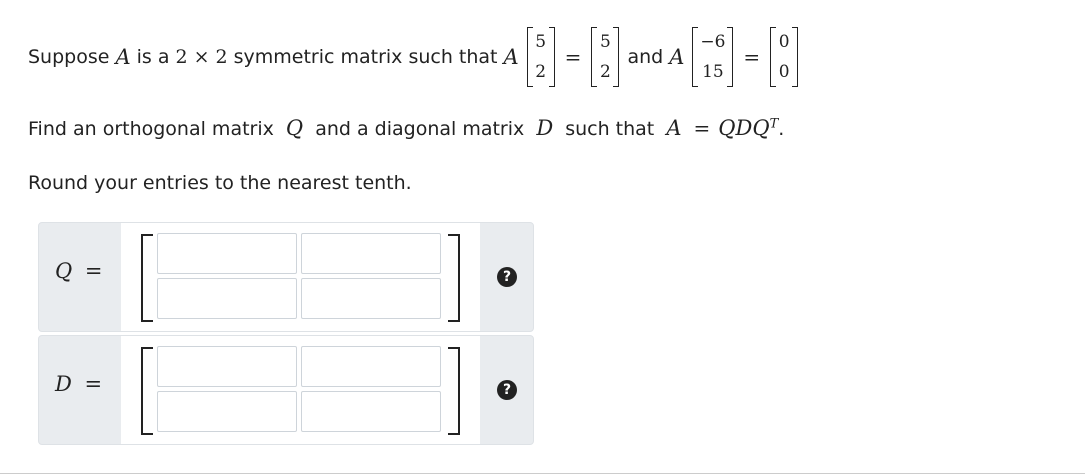  Describe the element at coordinates (181, 57) in the screenshot. I see `dim-rows: 2` at that location.